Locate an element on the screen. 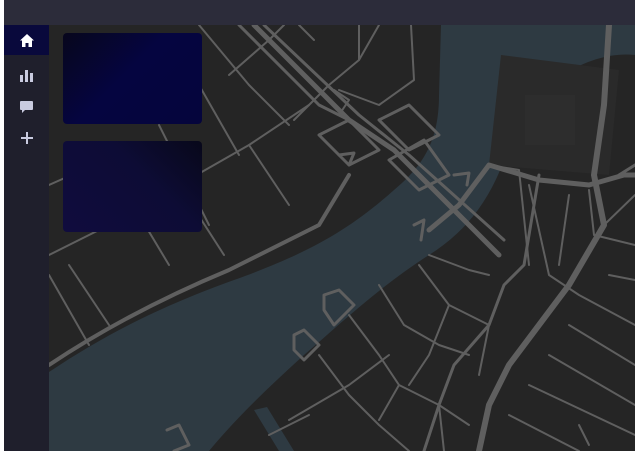 The image size is (638, 458). sidebar is located at coordinates (26, 238).